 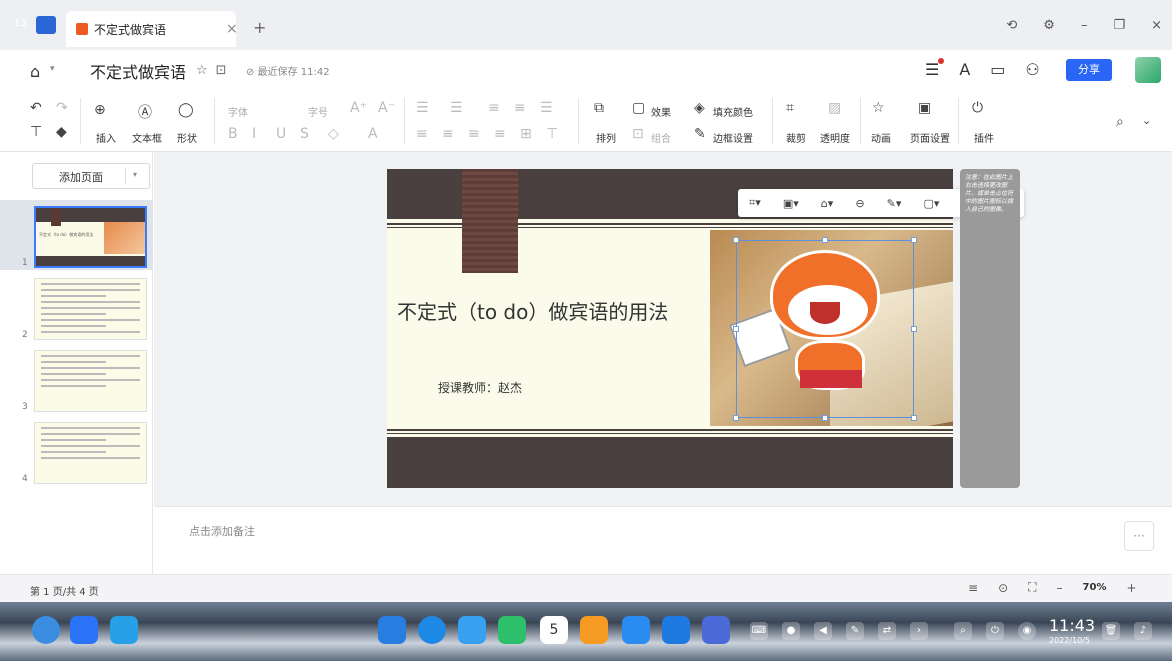 I want to click on notes-placeholder: 点击添加备注, so click(x=222, y=531).